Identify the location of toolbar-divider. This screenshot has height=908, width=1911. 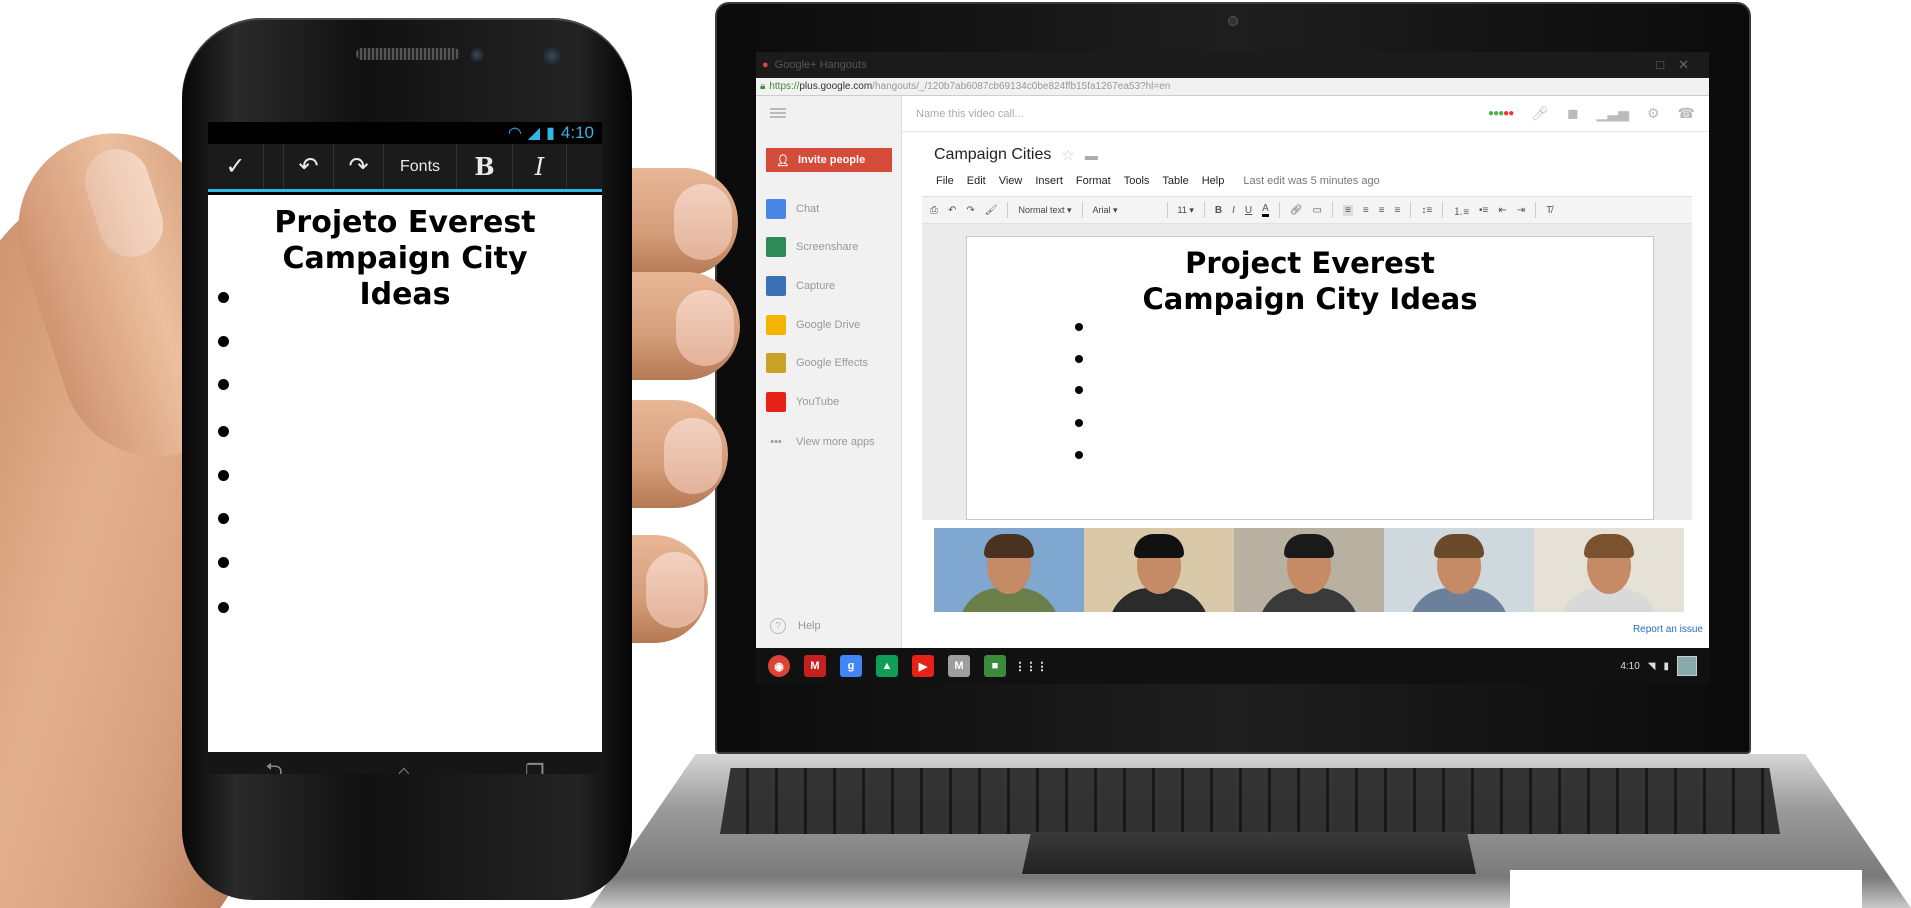
(1536, 210).